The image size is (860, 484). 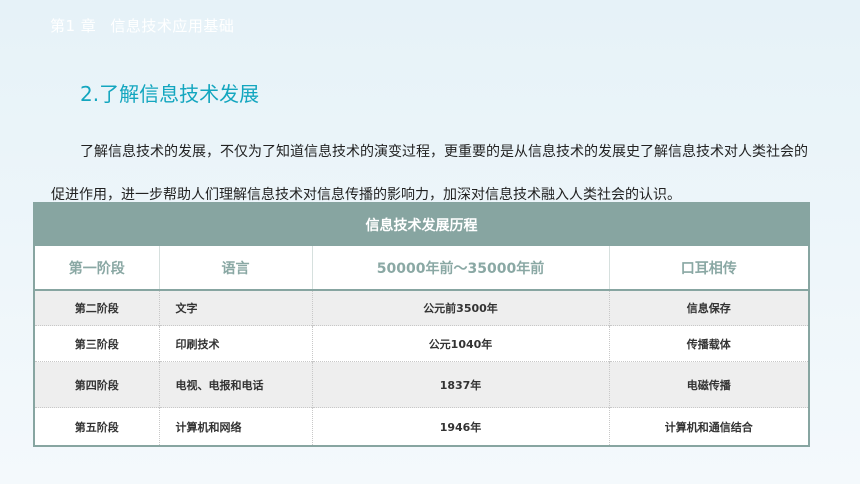 I want to click on table-row-stage-1: 第一阶段 语言 50000年前～35000年前 口耳相传, so click(x=421, y=268).